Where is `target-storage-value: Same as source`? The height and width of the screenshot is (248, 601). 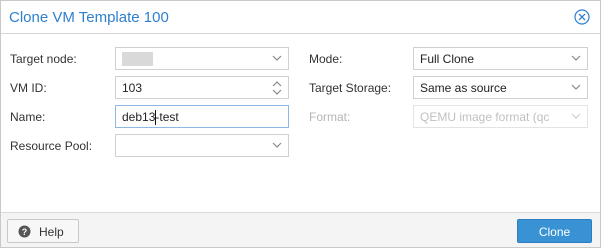
target-storage-value: Same as source is located at coordinates (463, 88).